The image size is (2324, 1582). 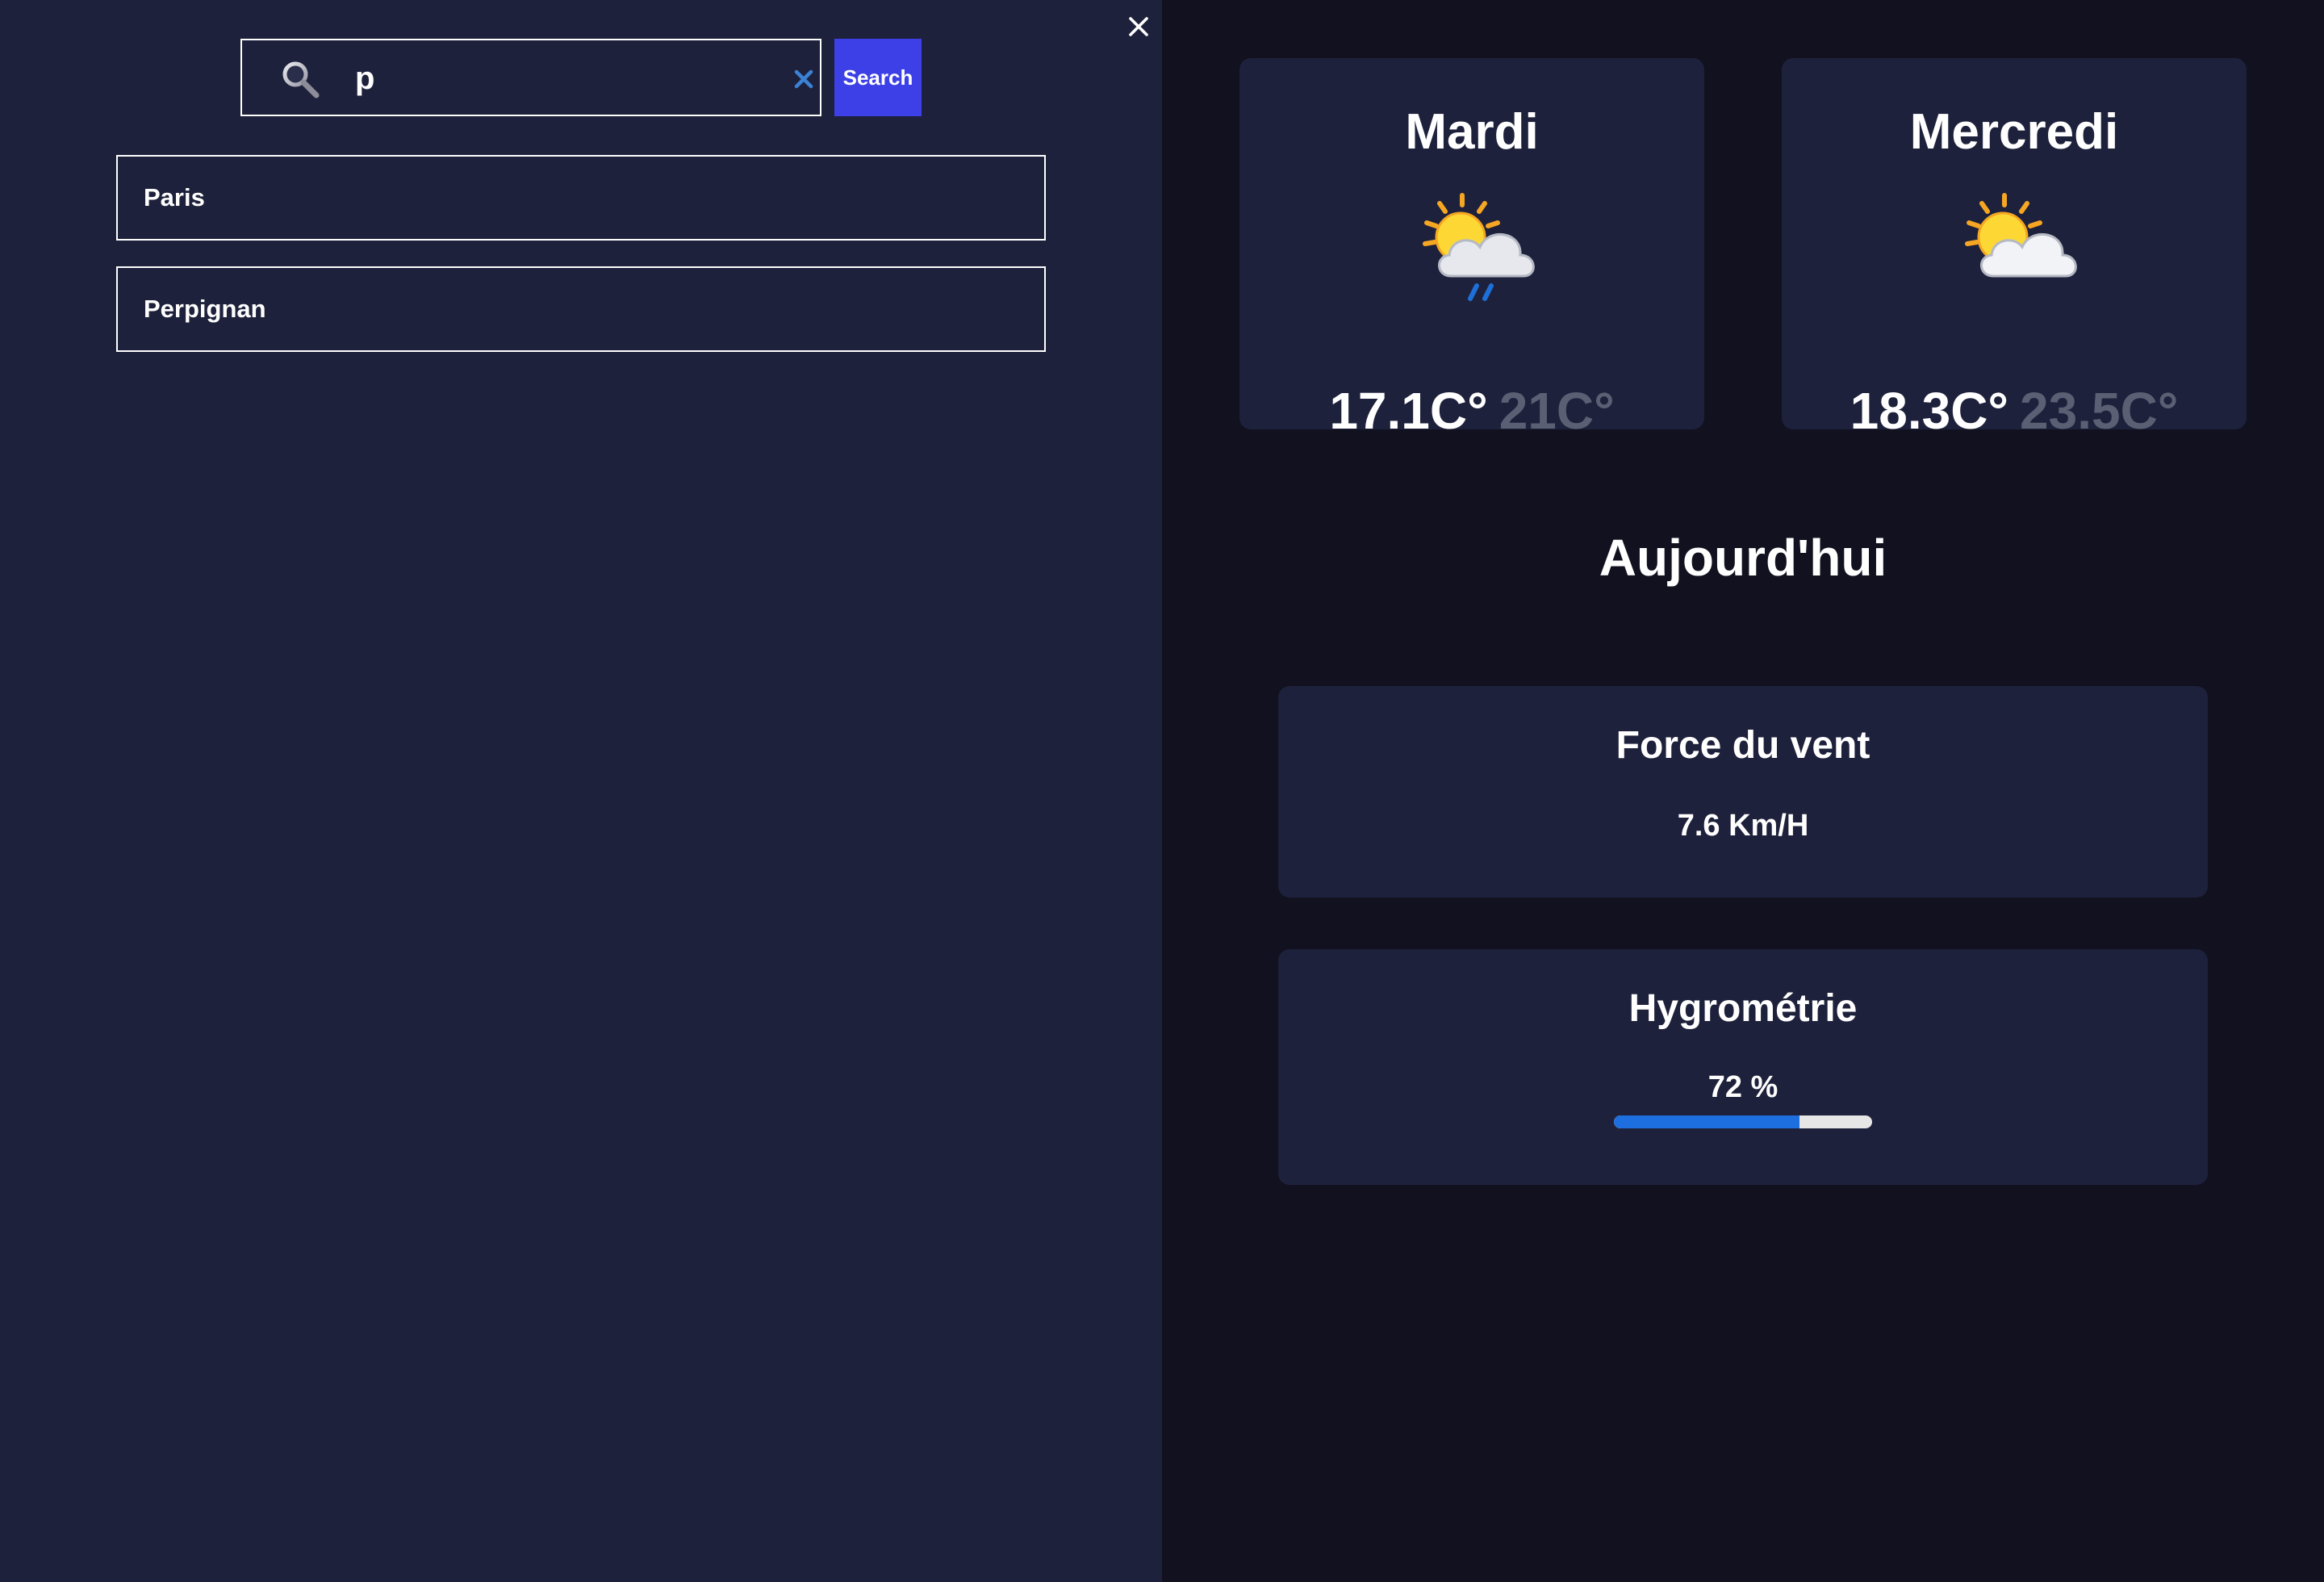 What do you see at coordinates (2023, 249) in the screenshot?
I see `sun-cloud-icon` at bounding box center [2023, 249].